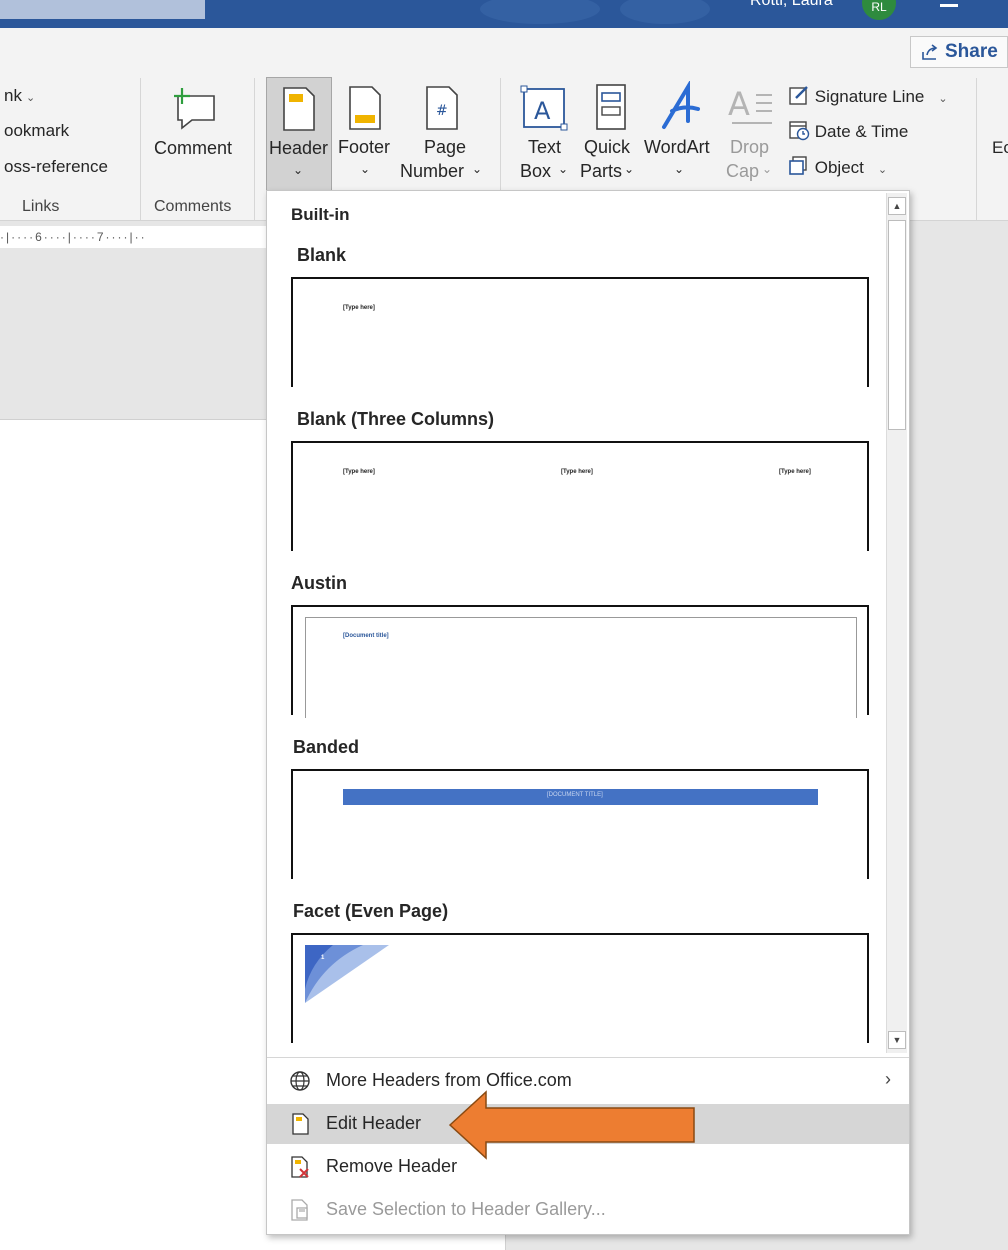  I want to click on drop-cap-icon: A, so click(750, 104).